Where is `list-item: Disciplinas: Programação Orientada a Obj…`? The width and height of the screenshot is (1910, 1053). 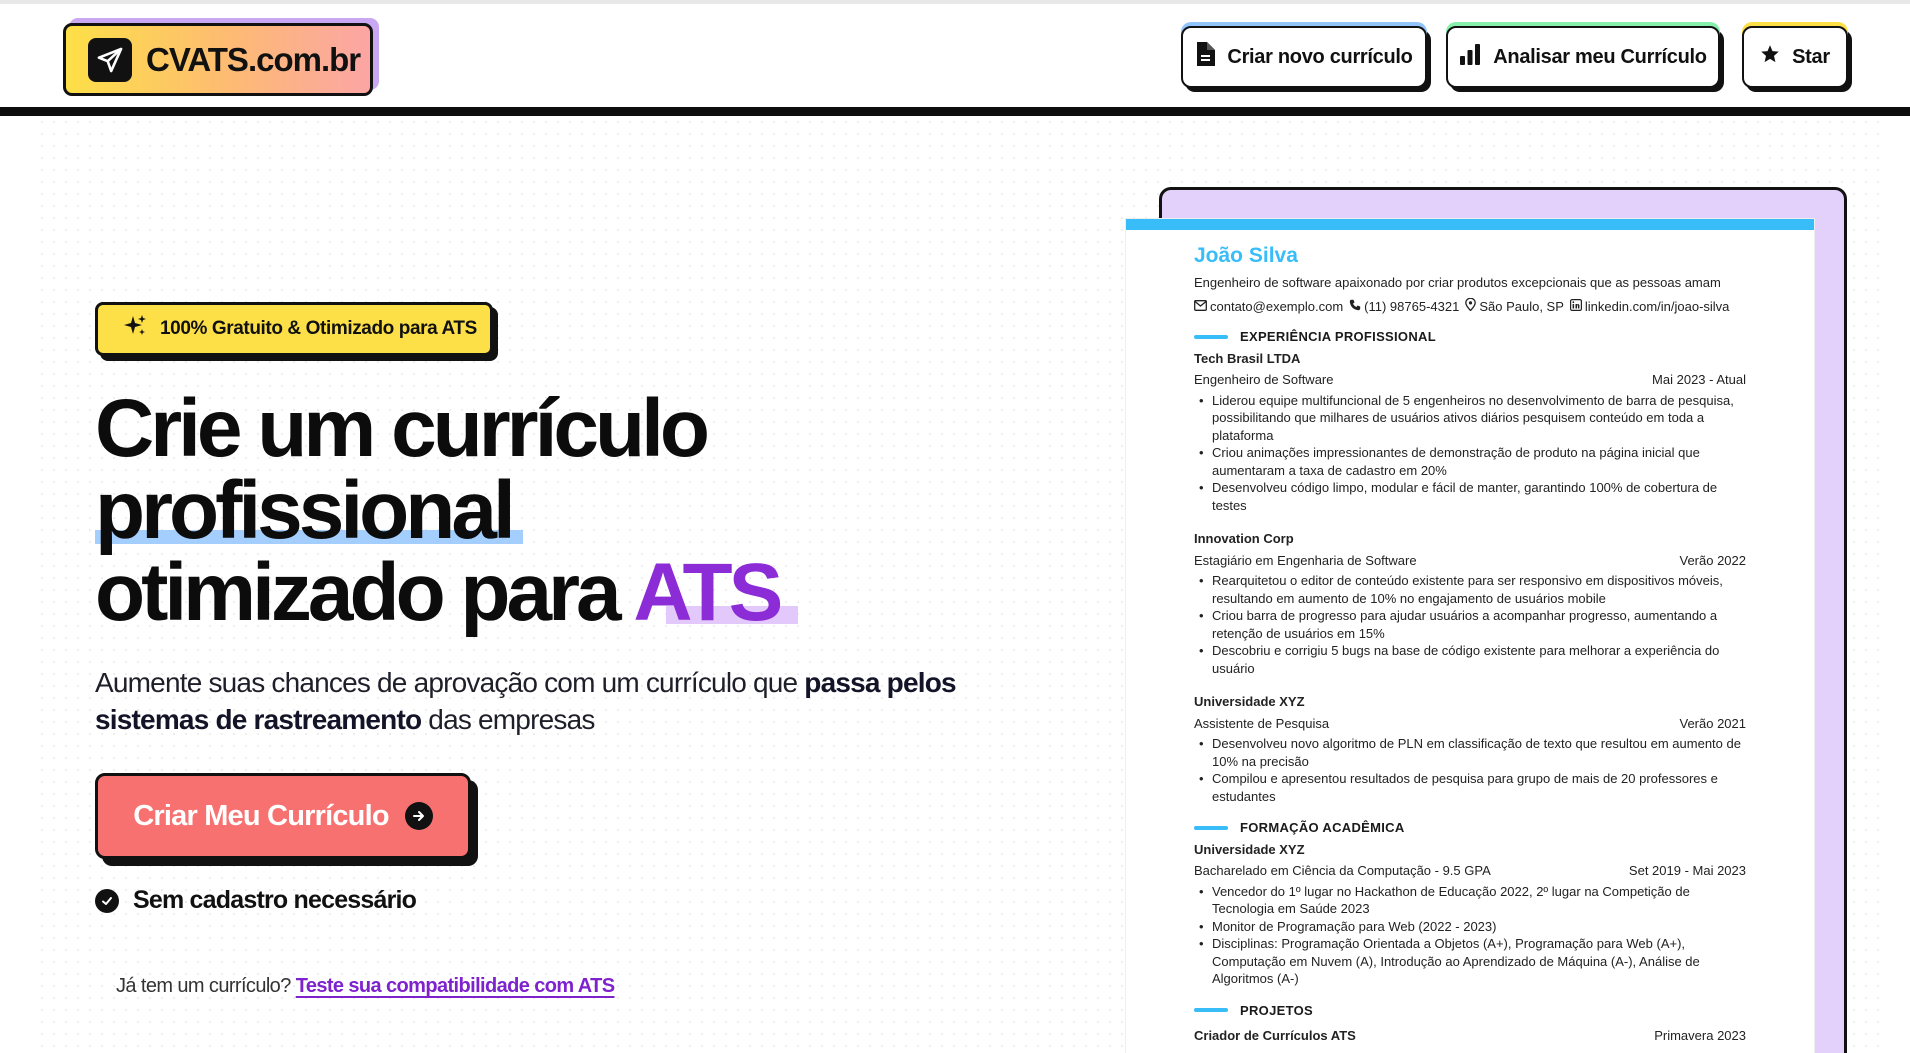
list-item: Disciplinas: Programação Orientada a Obj… is located at coordinates (1472, 961).